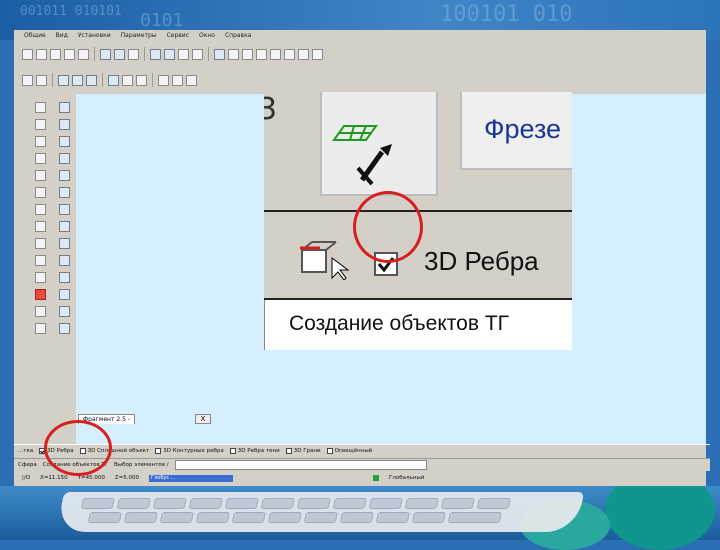 The image size is (720, 550). Describe the element at coordinates (207, 38) in the screenshot. I see `menu-item: Окно` at that location.